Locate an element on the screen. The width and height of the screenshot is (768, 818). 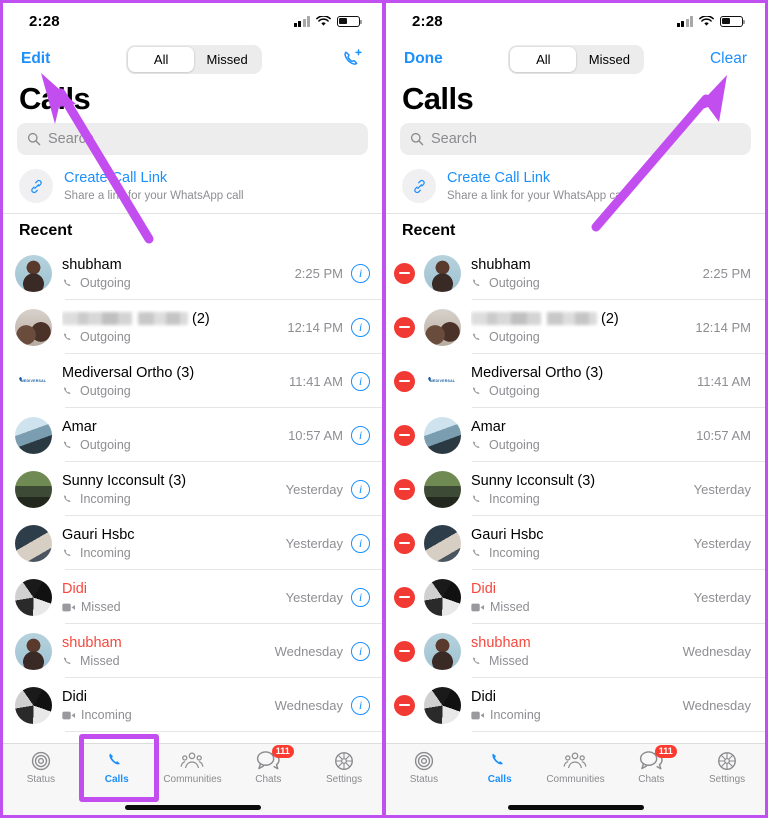
call-row-meta: Didi Incoming is located at coordinates (574, 705).